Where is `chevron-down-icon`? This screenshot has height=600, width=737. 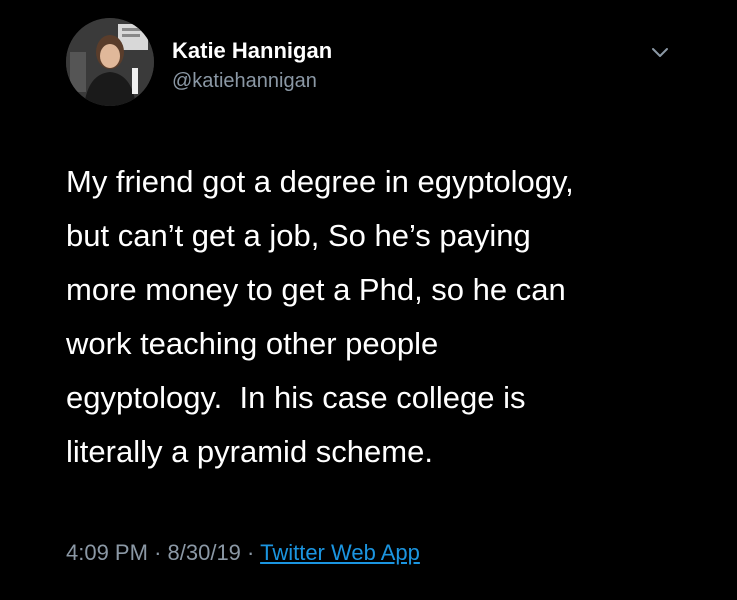
chevron-down-icon is located at coordinates (660, 52).